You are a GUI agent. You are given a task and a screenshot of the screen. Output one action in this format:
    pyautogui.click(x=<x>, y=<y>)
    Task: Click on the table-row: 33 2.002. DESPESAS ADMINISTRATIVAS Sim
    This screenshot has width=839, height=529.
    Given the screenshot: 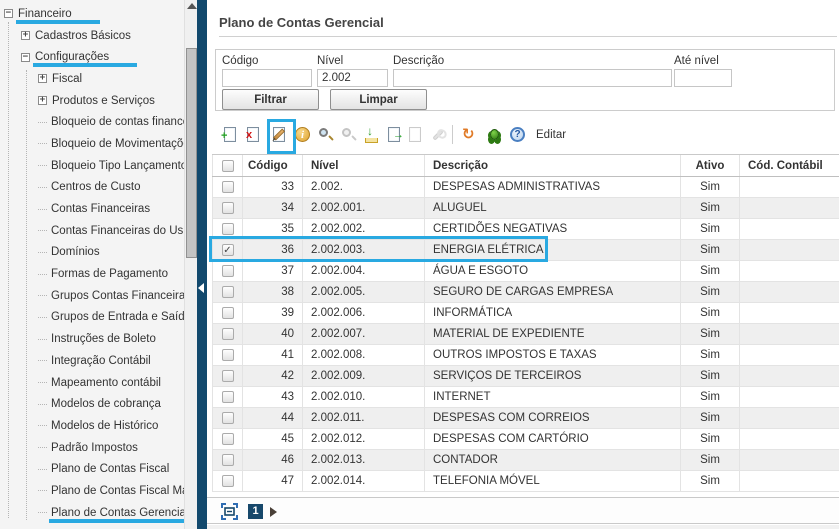 What is the action you would take?
    pyautogui.click(x=525, y=187)
    